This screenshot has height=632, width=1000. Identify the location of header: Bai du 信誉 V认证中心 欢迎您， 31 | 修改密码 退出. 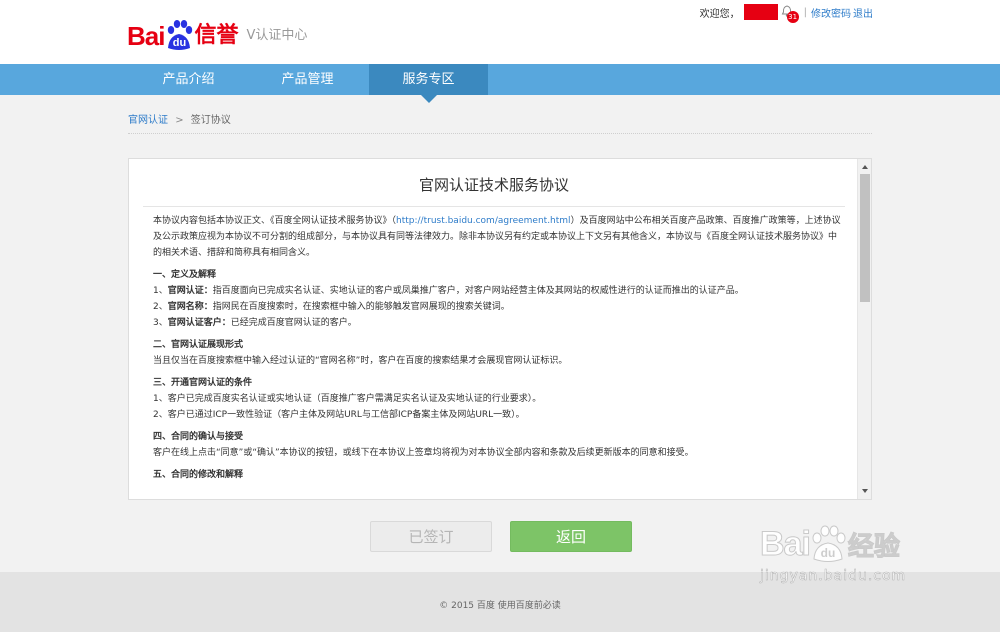
(500, 32).